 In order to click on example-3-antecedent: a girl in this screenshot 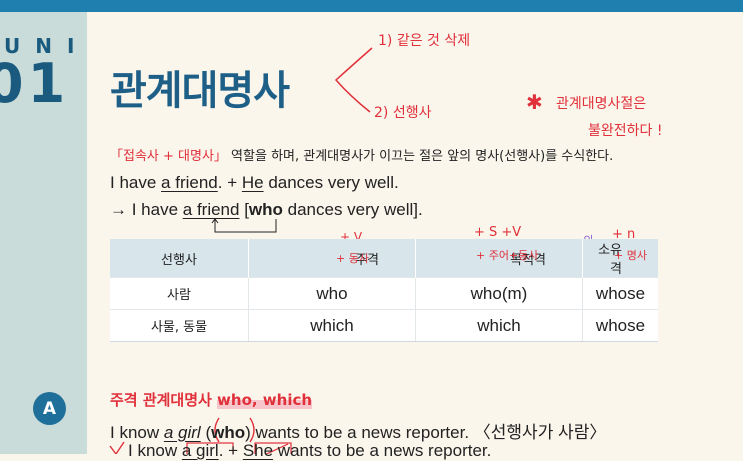, I will do `click(182, 432)`.